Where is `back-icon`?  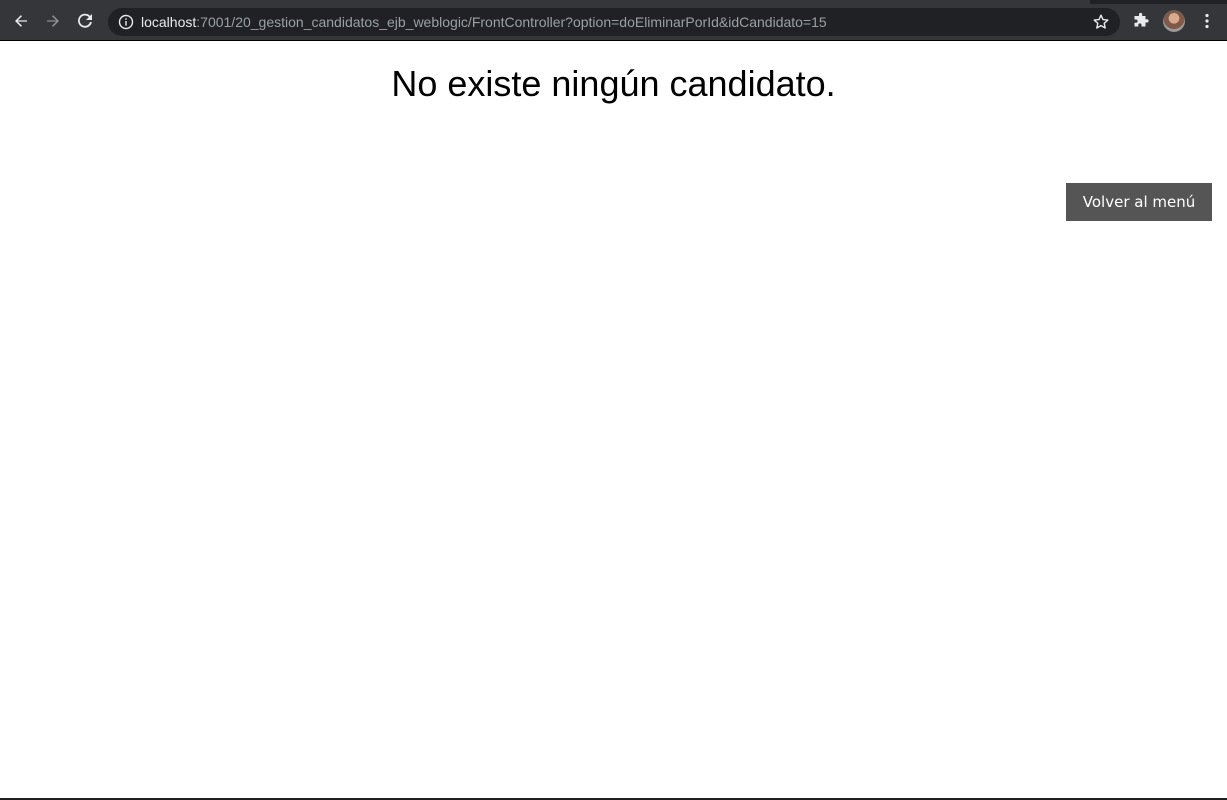 back-icon is located at coordinates (21, 21).